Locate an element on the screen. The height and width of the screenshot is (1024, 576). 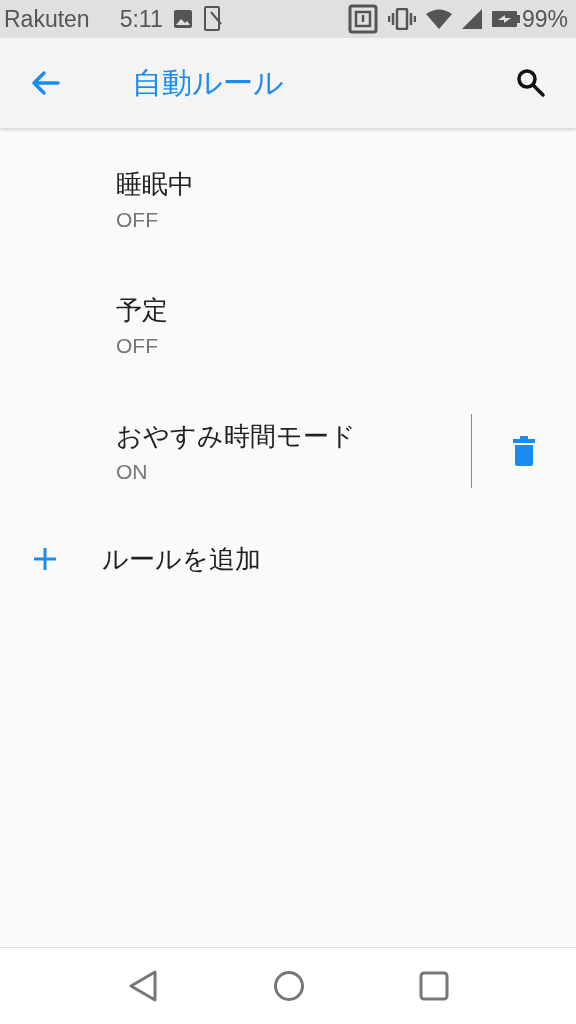
wifi-icon is located at coordinates (438, 19).